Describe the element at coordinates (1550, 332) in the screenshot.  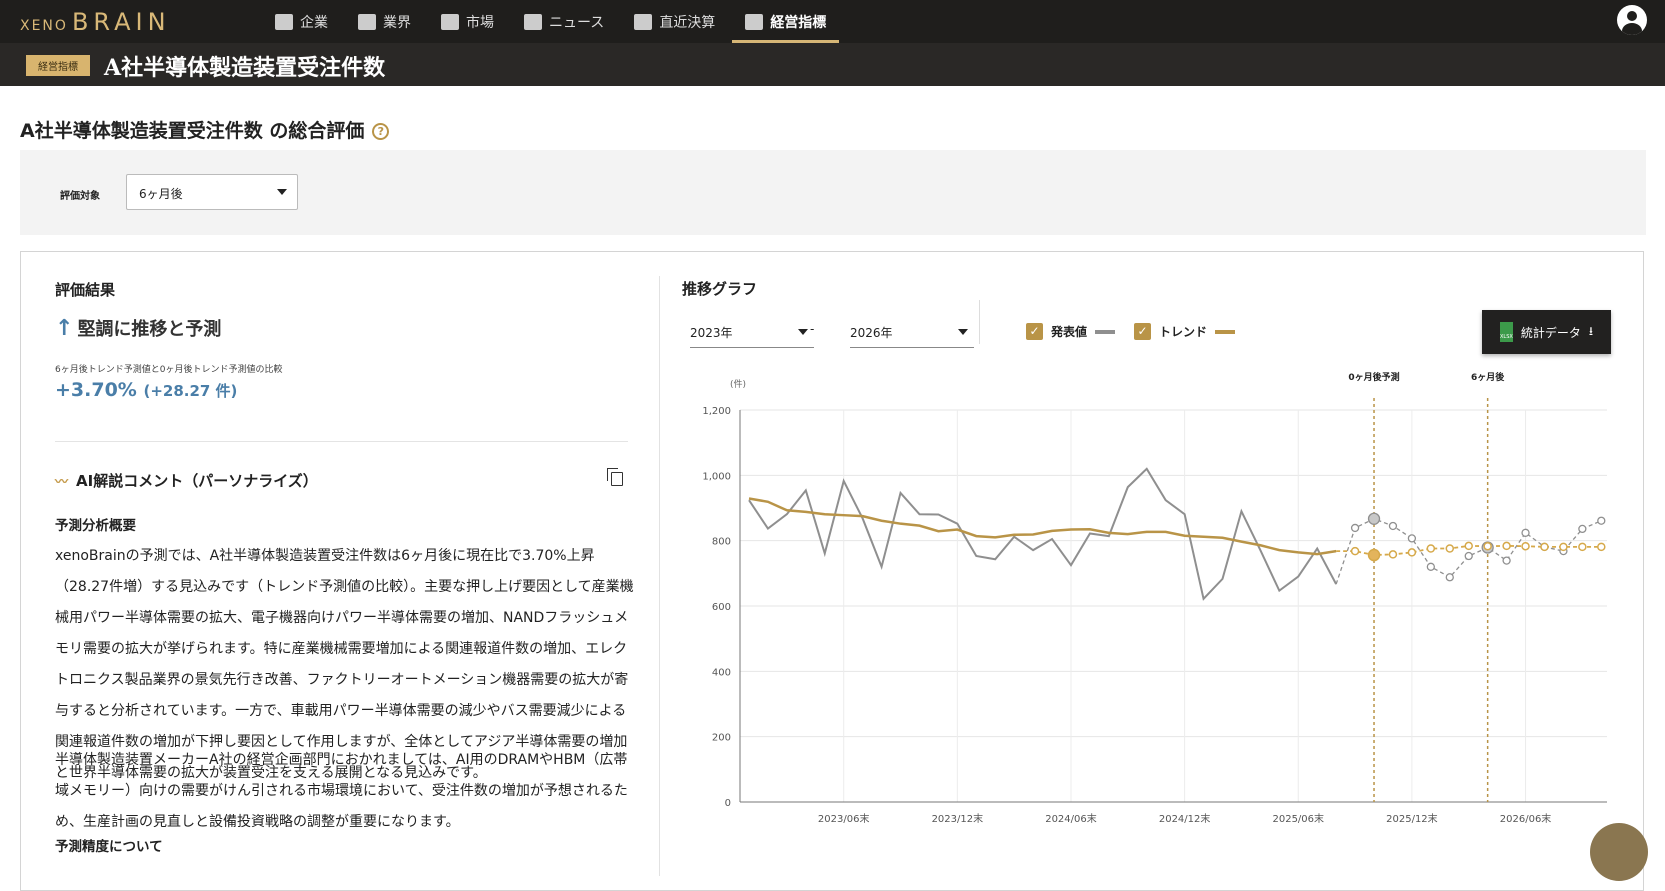
I see `download-label: 統計データ` at that location.